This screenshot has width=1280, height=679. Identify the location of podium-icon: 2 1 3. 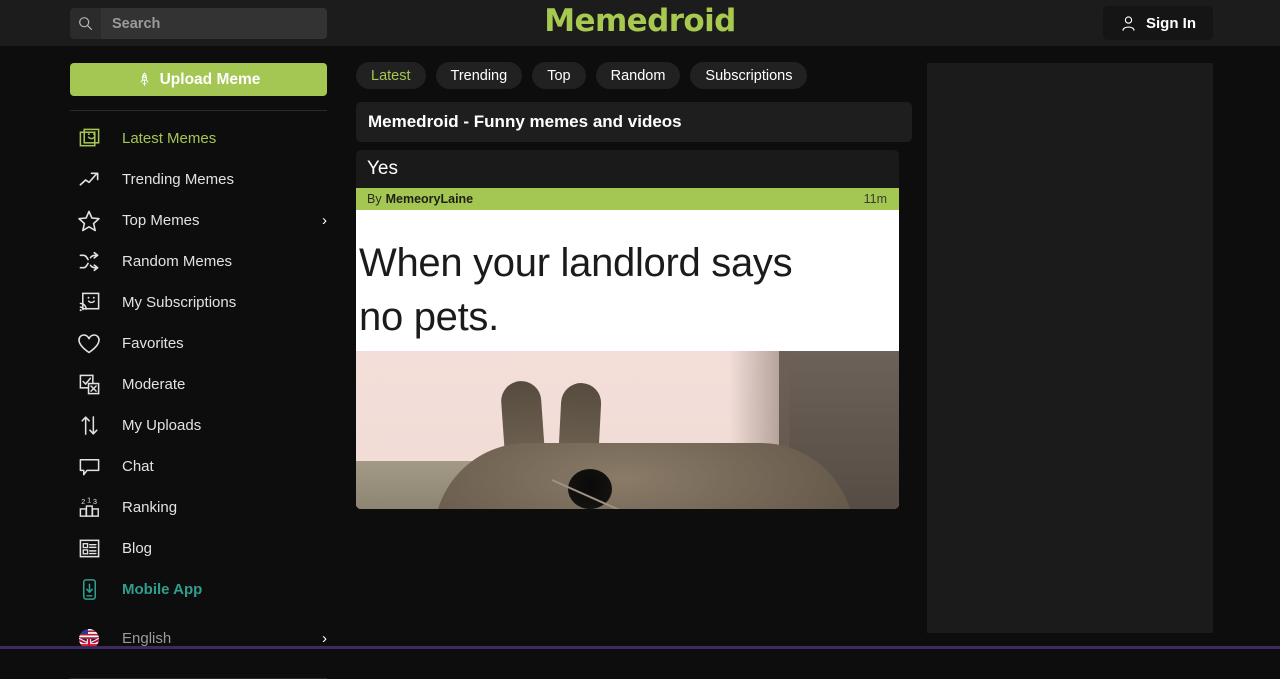
(89, 508).